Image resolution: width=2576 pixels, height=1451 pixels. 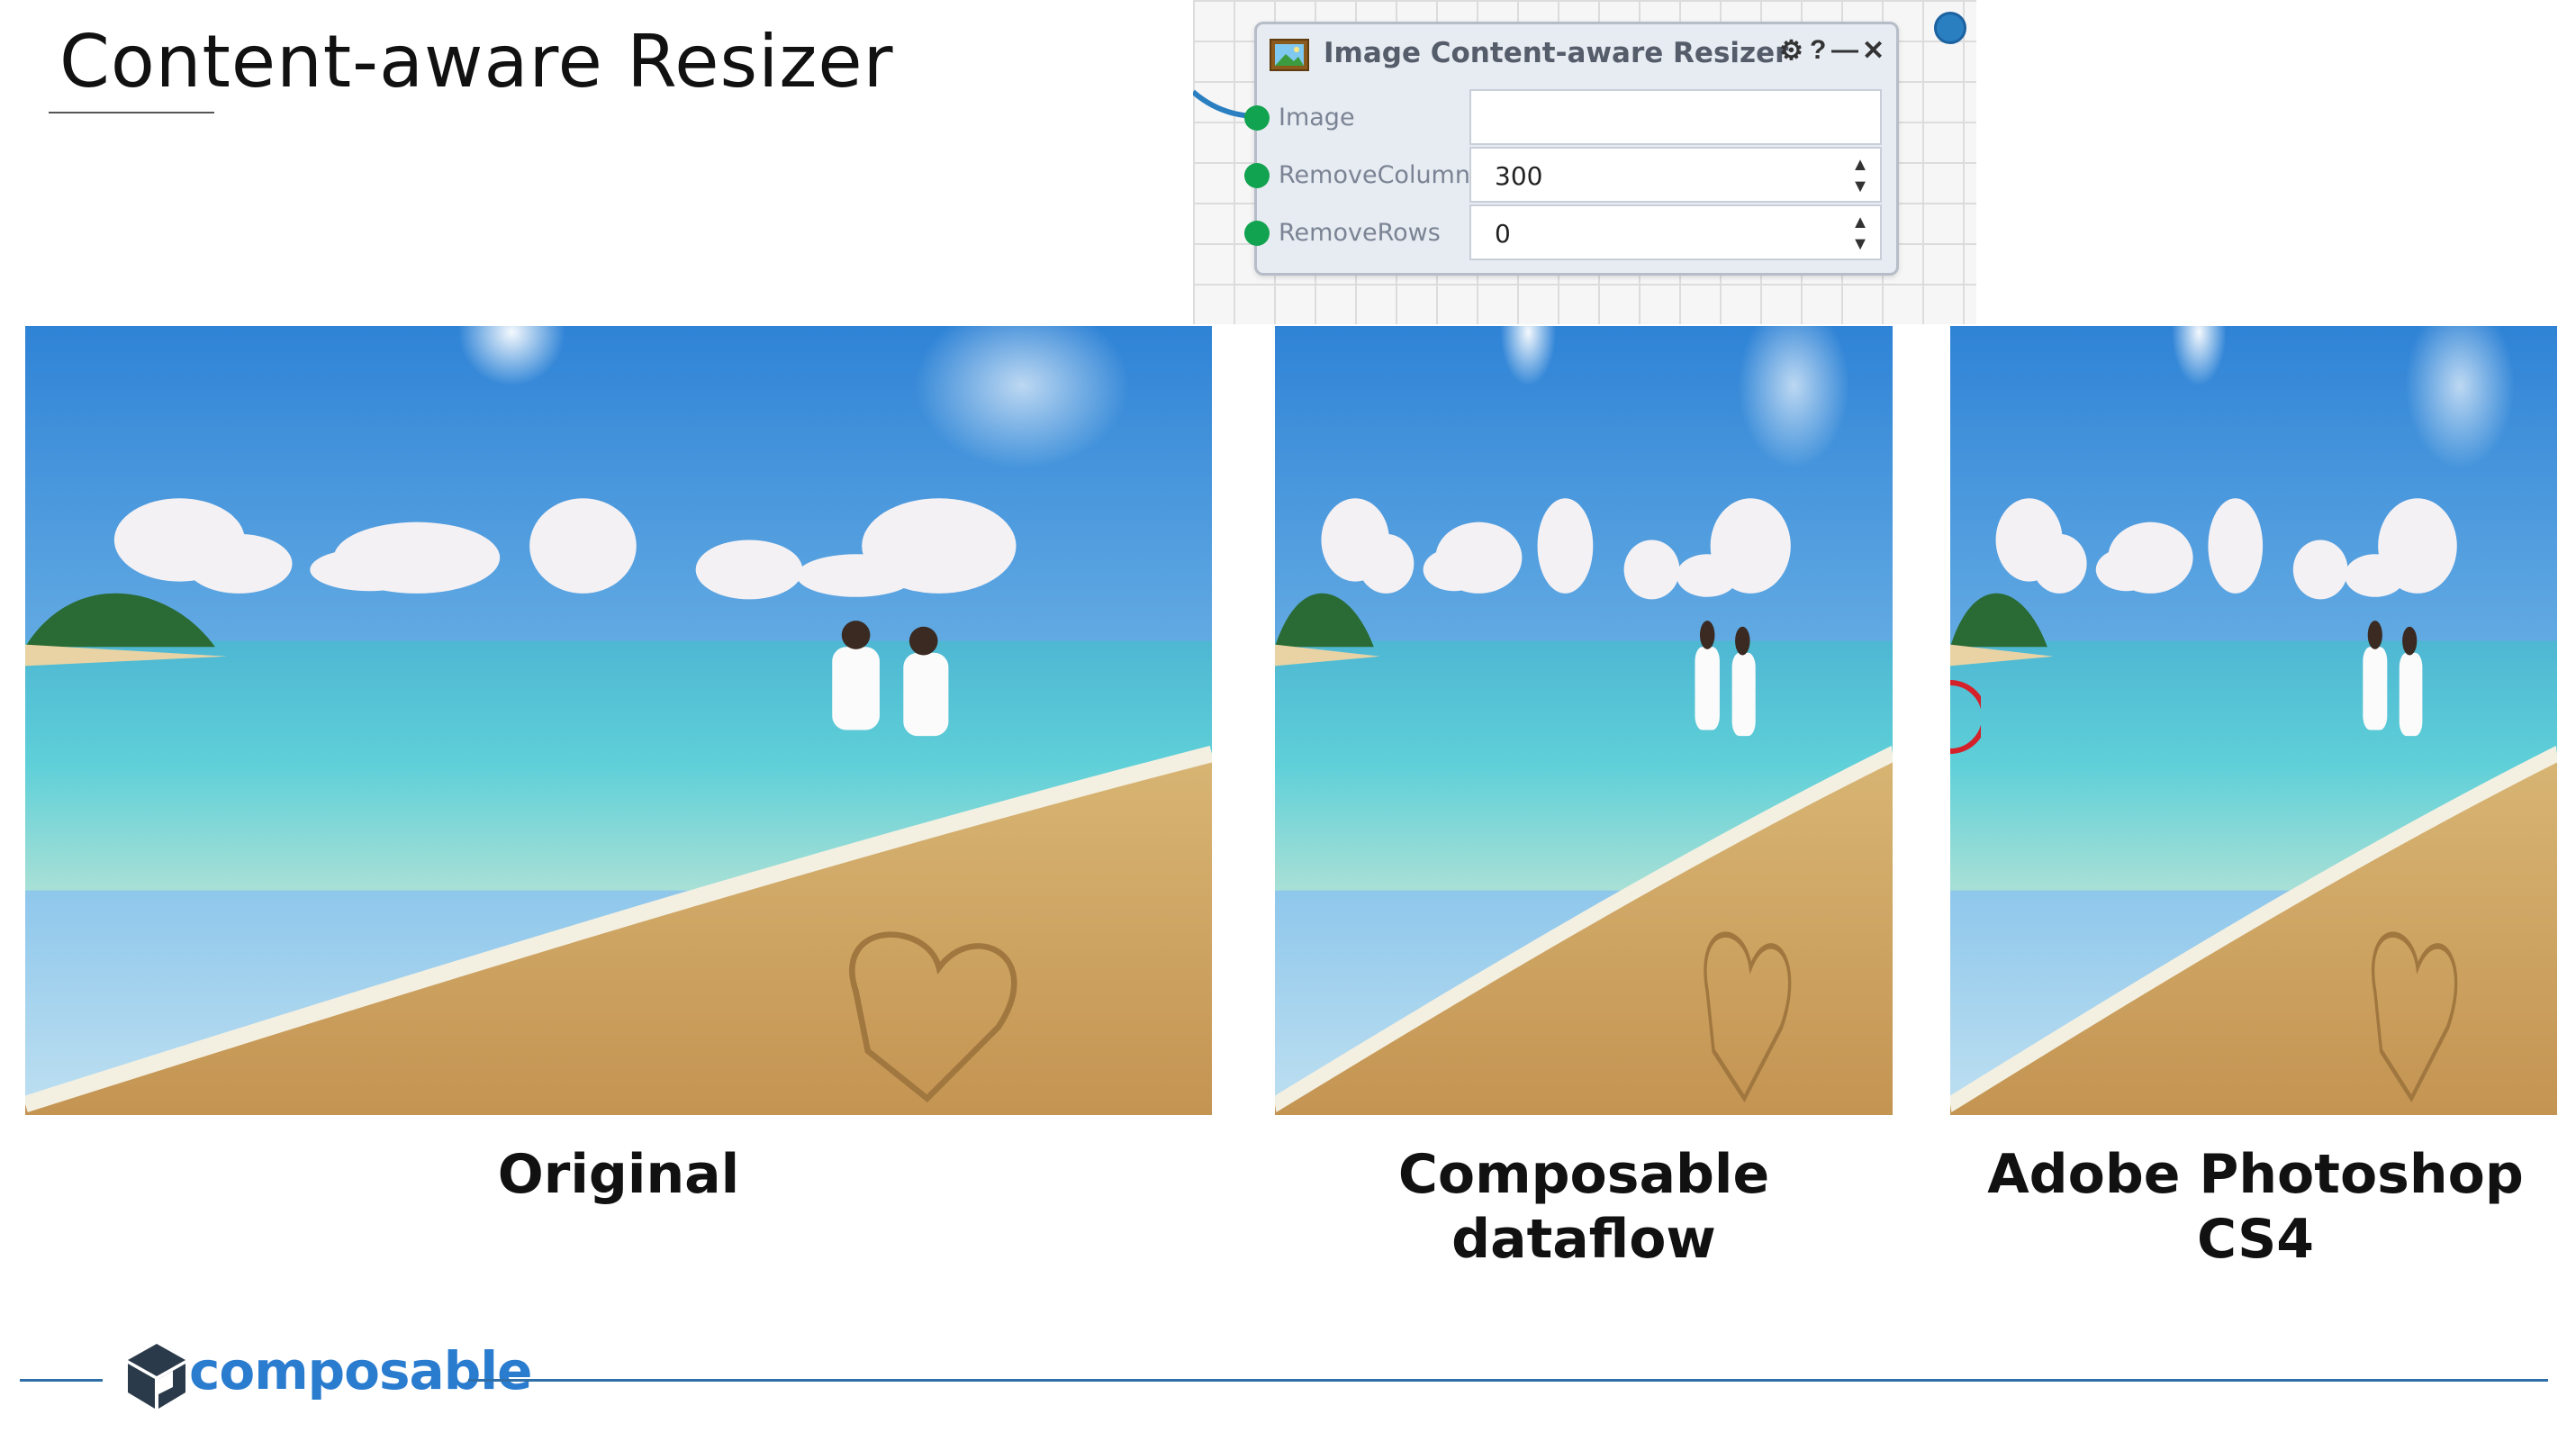 I want to click on image-icon, so click(x=1289, y=55).